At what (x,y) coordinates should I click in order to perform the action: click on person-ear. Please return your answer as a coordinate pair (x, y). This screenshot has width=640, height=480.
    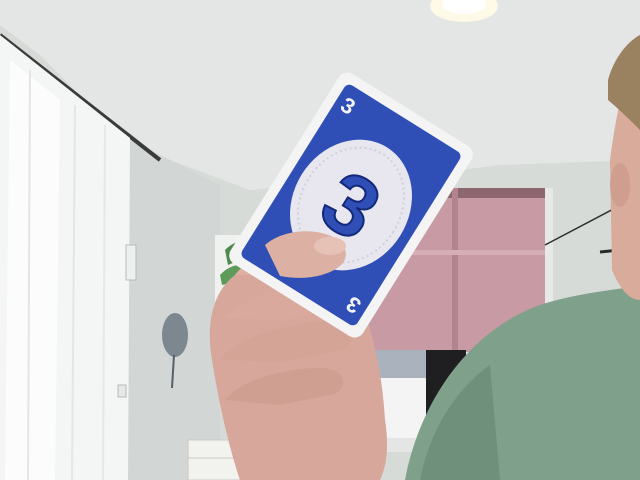
    Looking at the image, I should click on (620, 185).